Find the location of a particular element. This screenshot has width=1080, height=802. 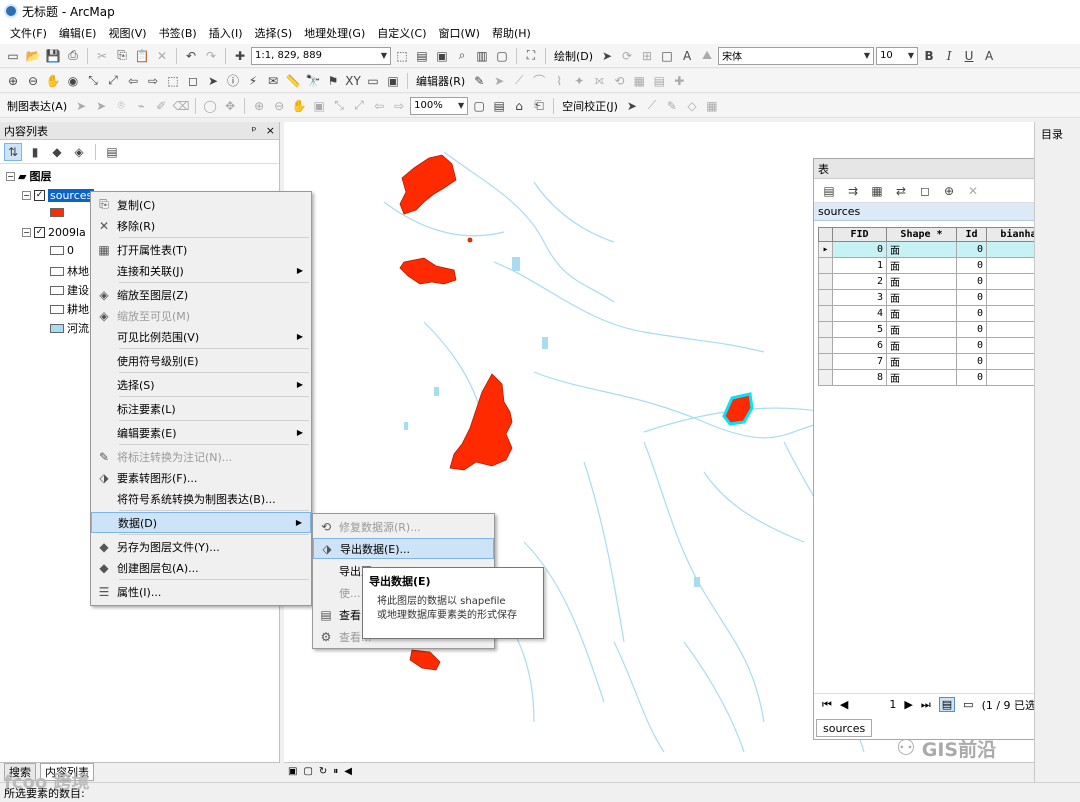

context-menu-item: 使用符号级别(E) is located at coordinates (201, 360).